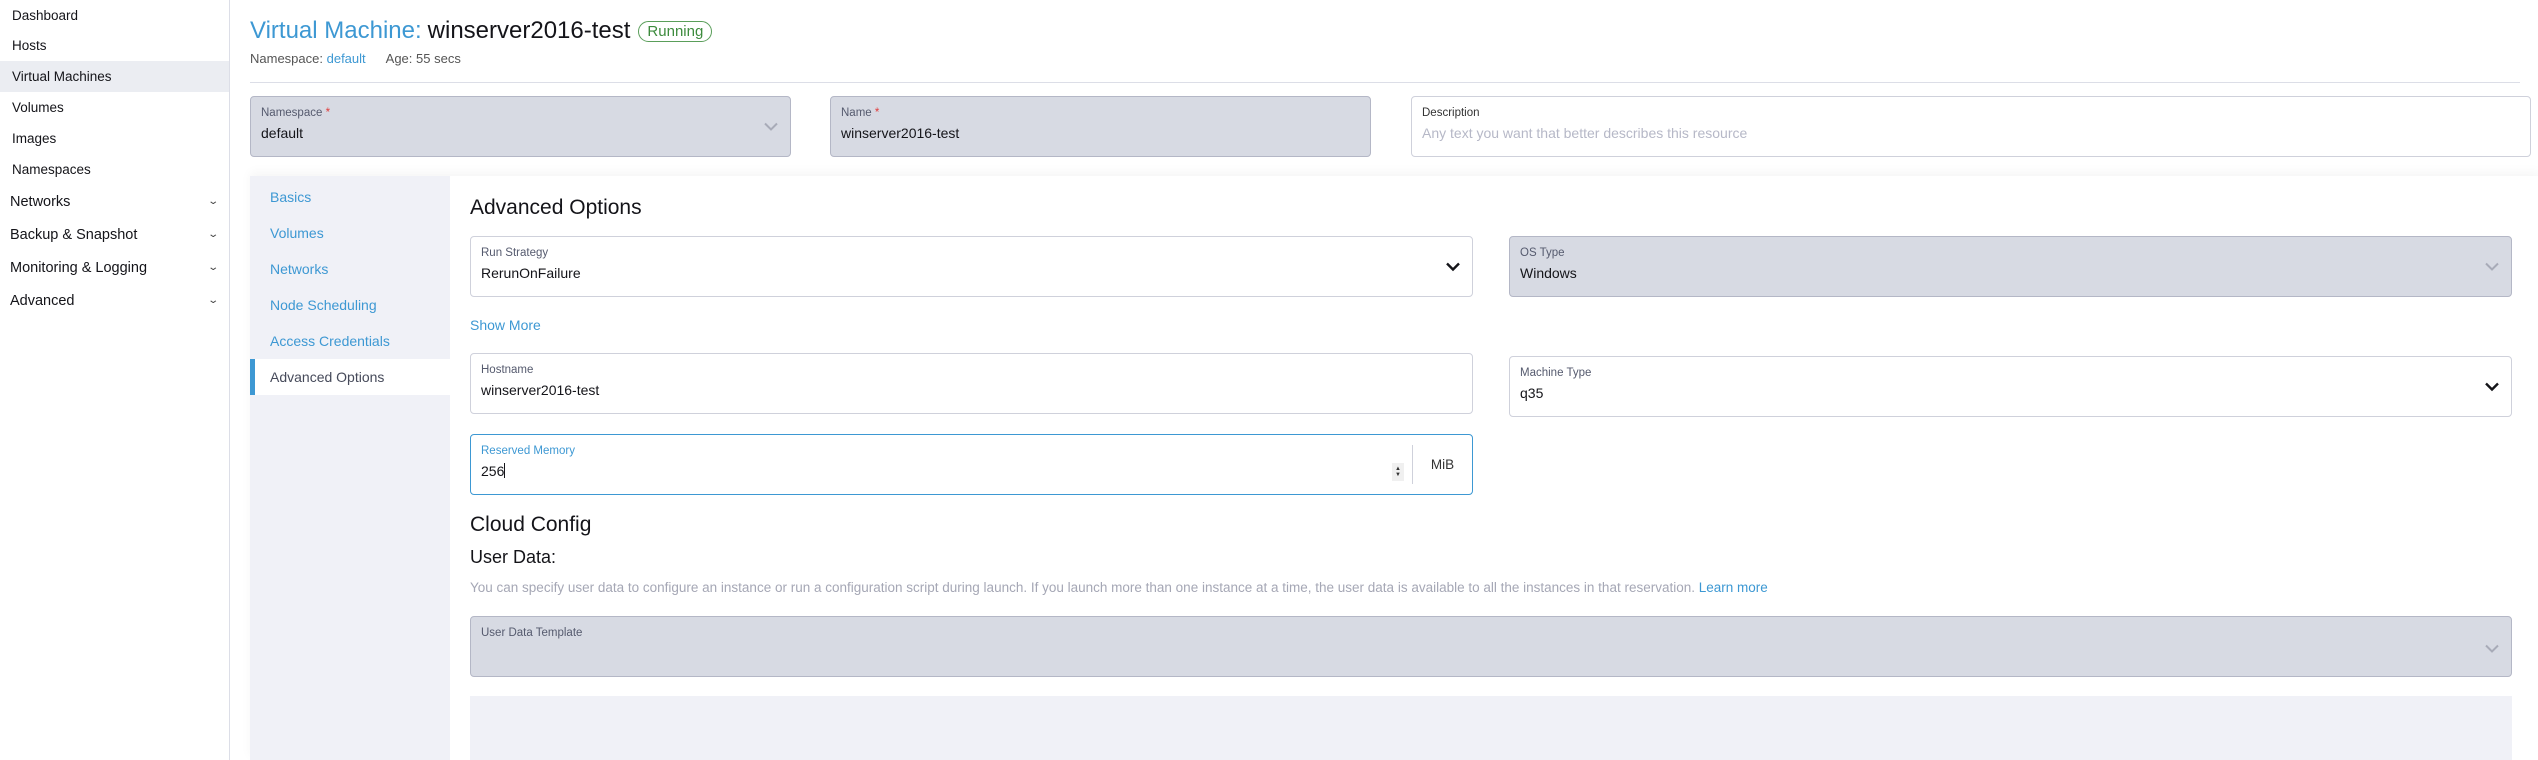 The height and width of the screenshot is (760, 2538). Describe the element at coordinates (1491, 728) in the screenshot. I see `user-data-editor` at that location.